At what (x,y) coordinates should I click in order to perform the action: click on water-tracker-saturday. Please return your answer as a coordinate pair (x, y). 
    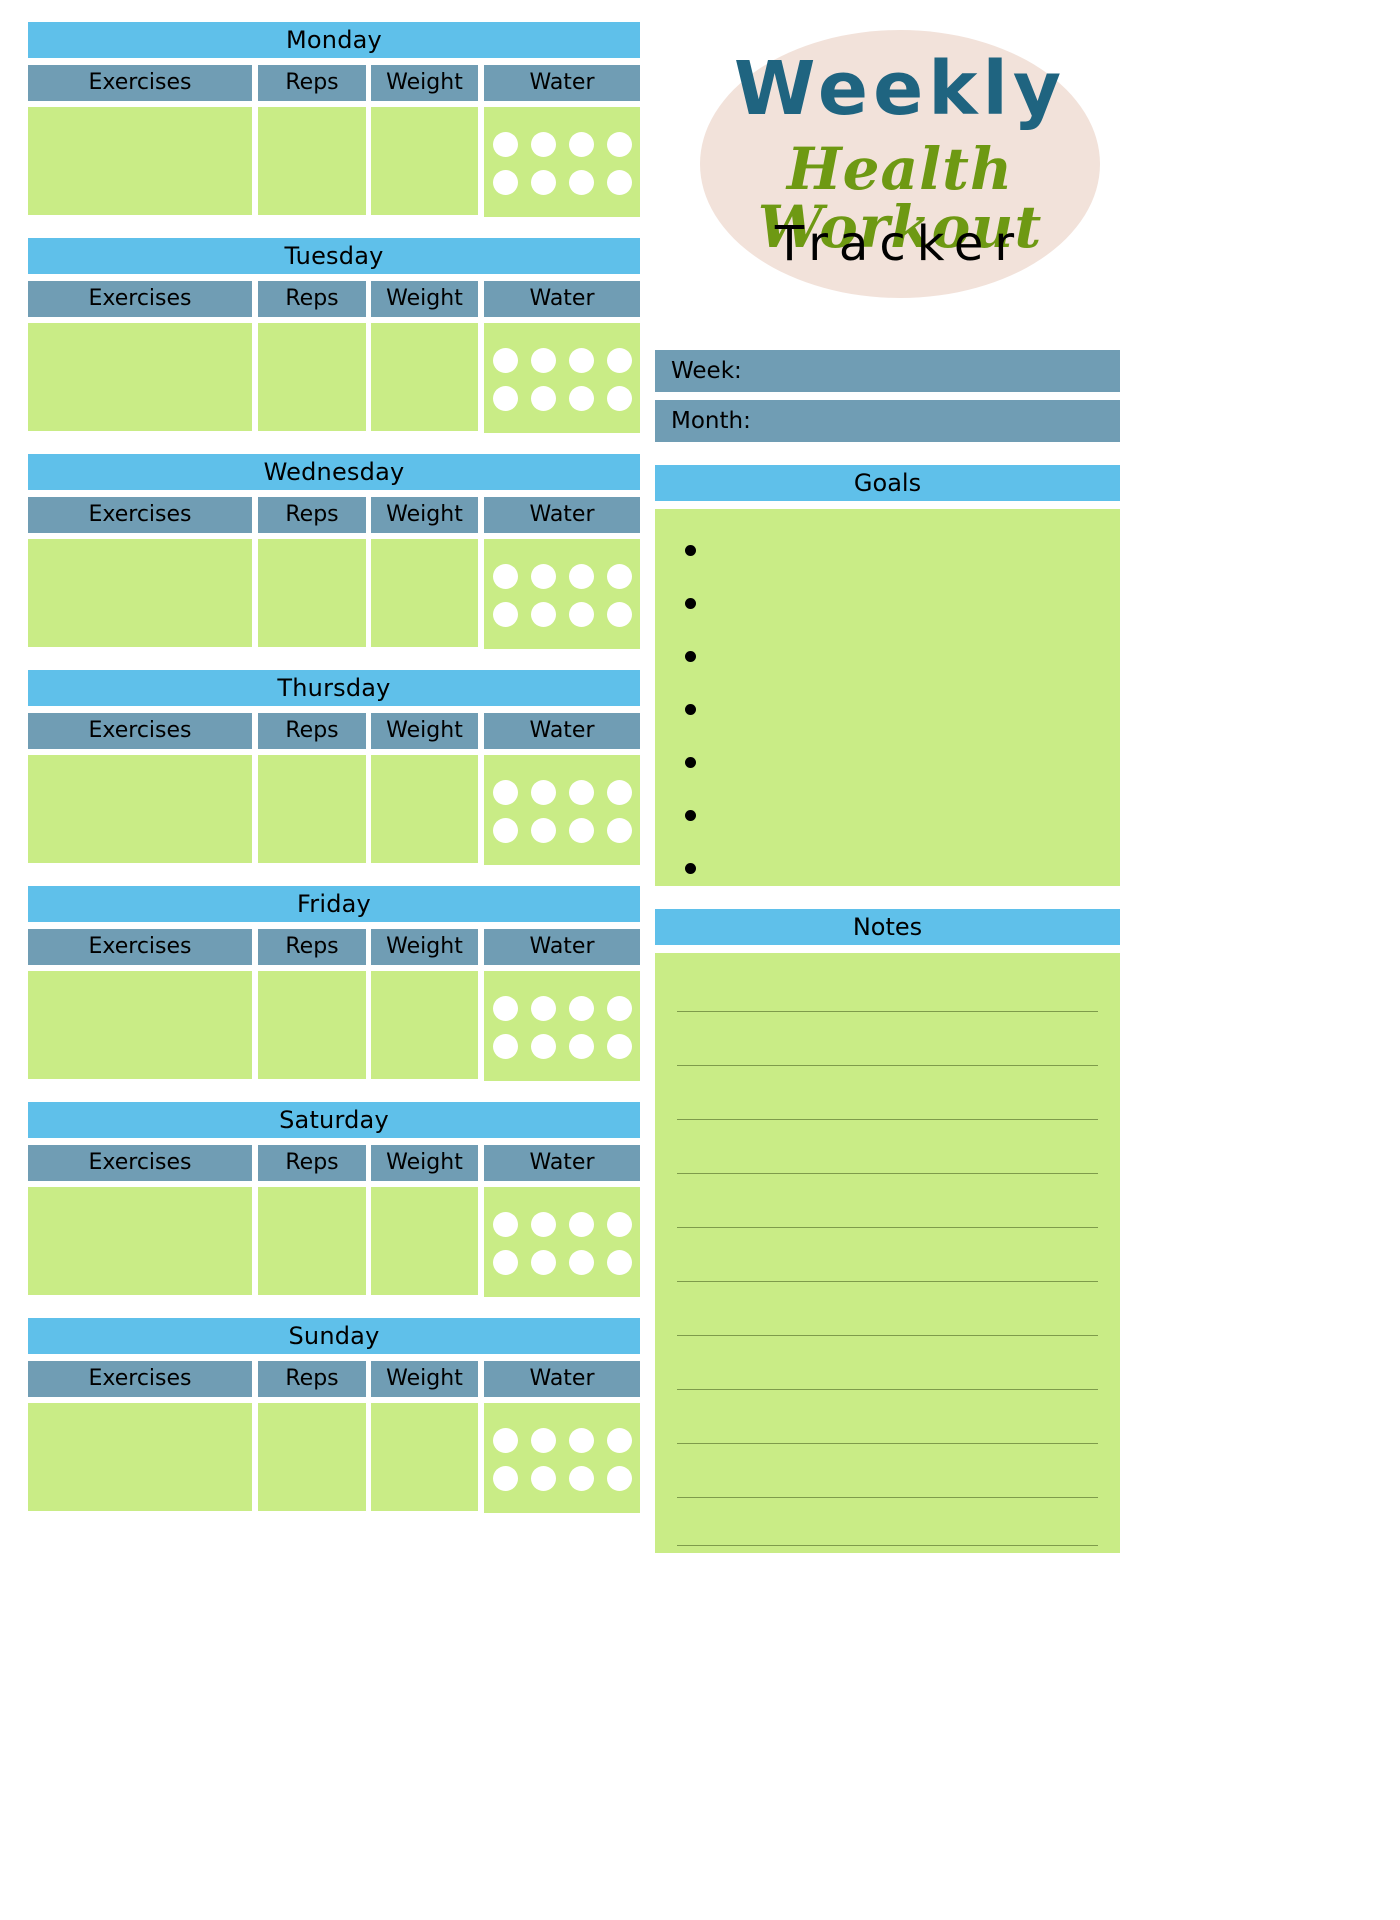
    Looking at the image, I should click on (562, 1242).